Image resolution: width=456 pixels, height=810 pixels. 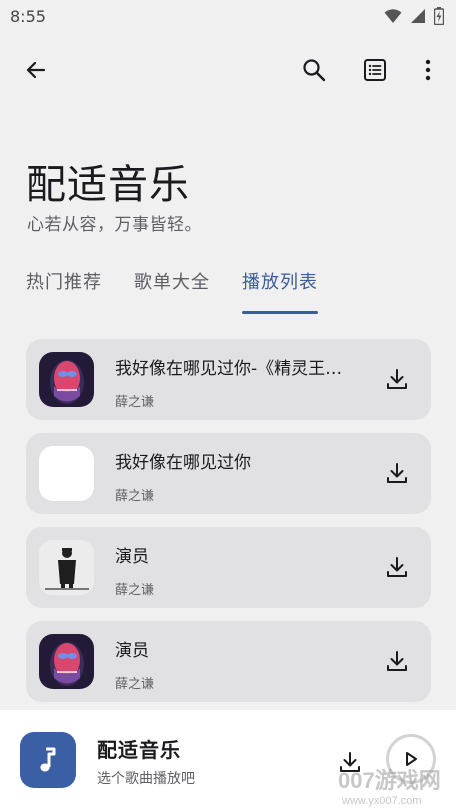 I want to click on svg-text: www.yx007.com, so click(x=381, y=801).